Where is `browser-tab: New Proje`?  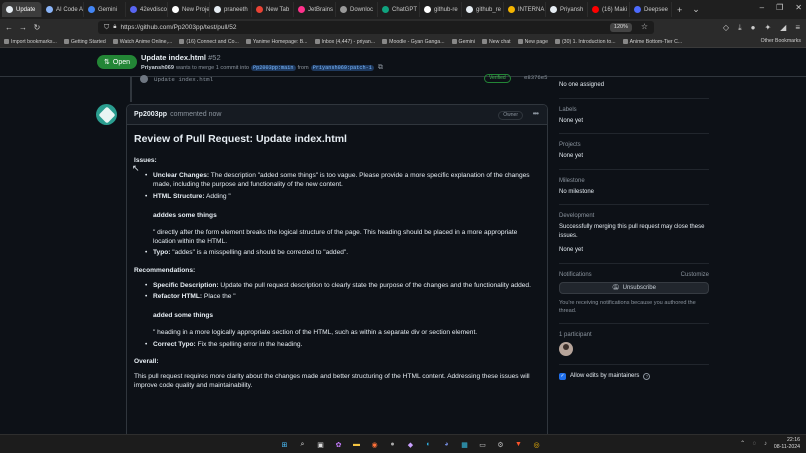
browser-tab: New Proje is located at coordinates (189, 9).